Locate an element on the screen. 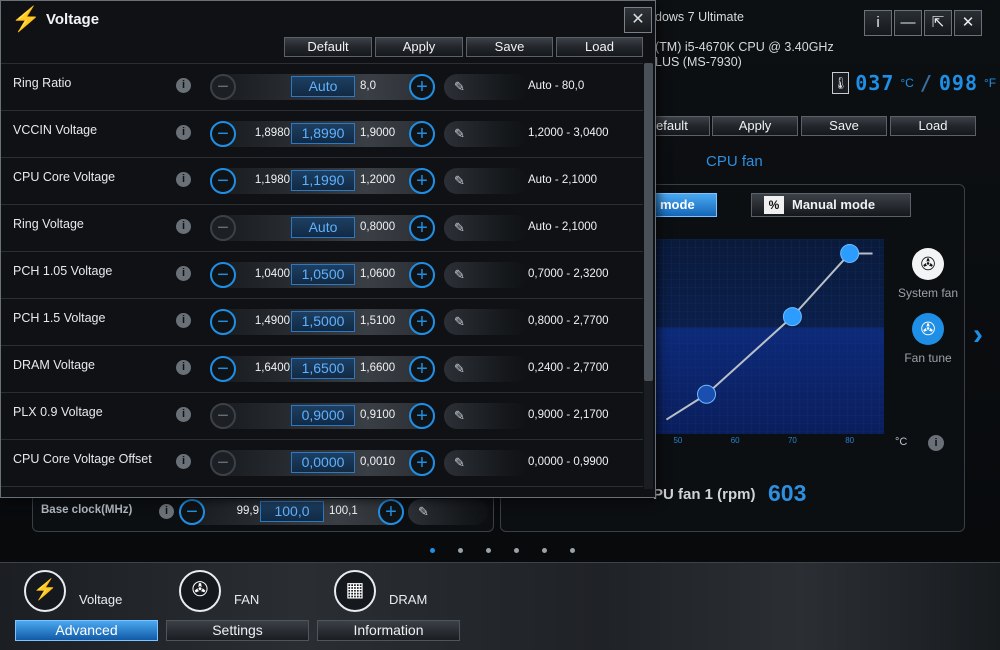  dialog-close-button: ✕ is located at coordinates (638, 20).